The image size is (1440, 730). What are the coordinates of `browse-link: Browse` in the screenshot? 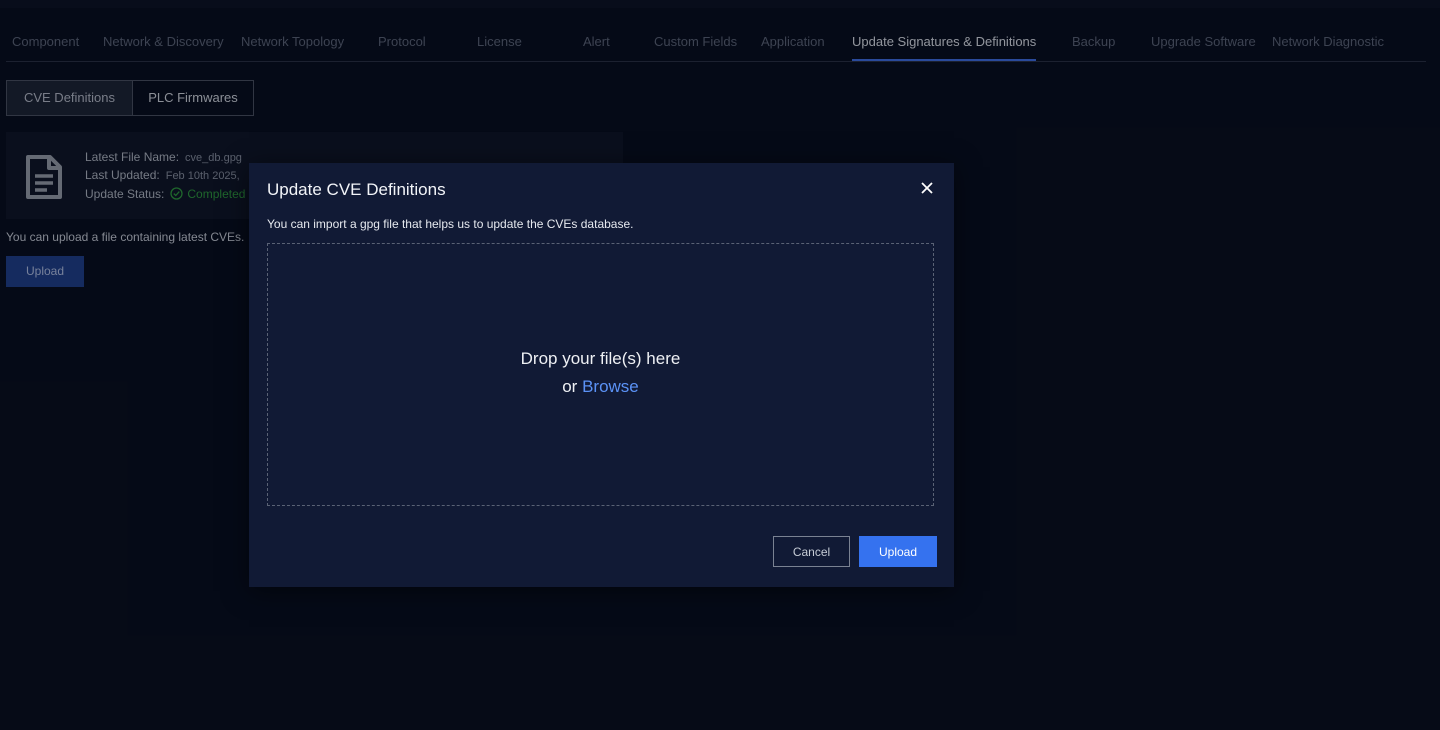 It's located at (610, 386).